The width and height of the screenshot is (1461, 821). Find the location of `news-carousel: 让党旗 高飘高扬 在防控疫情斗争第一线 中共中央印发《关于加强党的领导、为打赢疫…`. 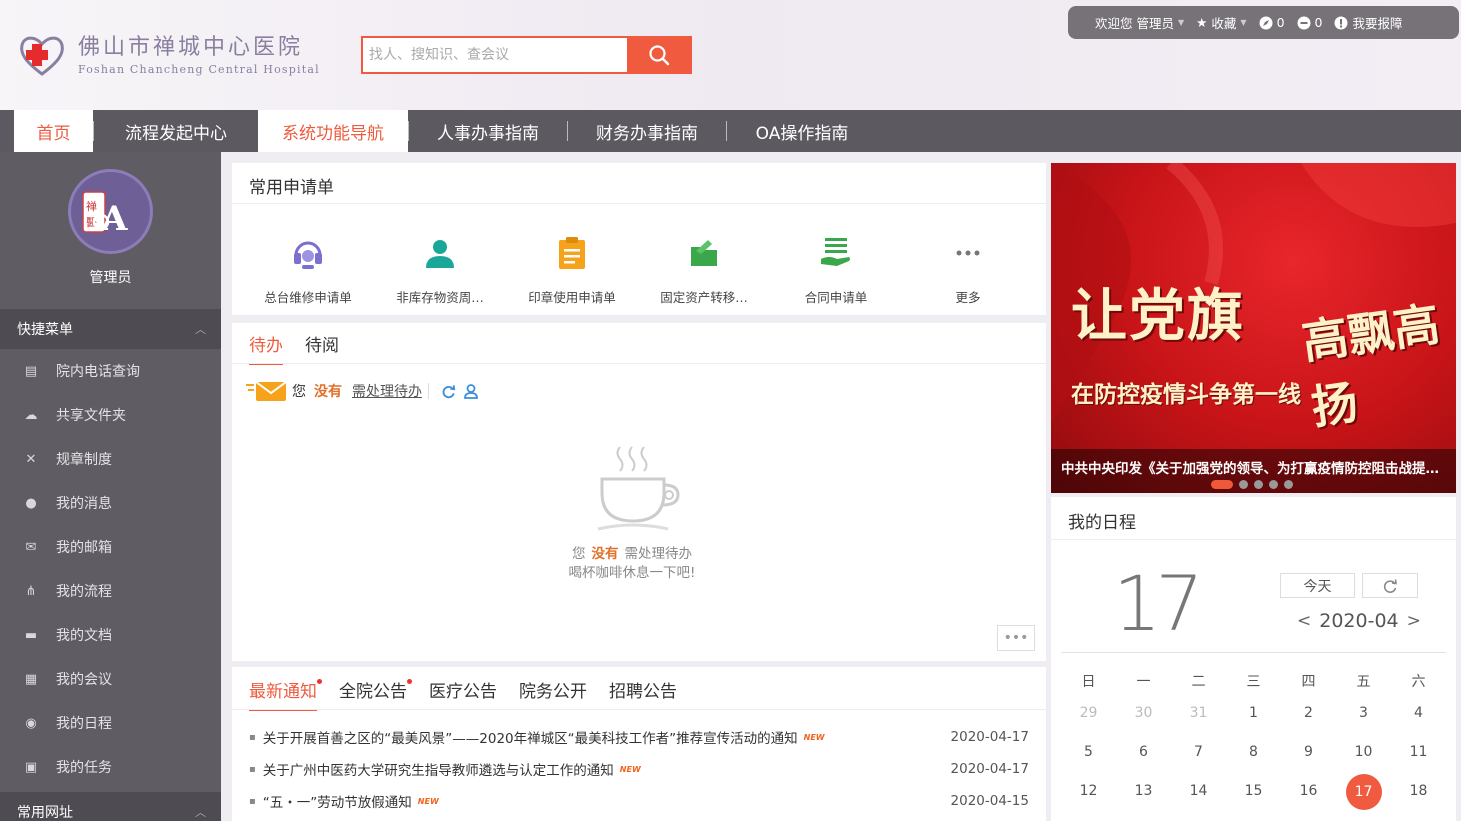

news-carousel: 让党旗 高飘高扬 在防控疫情斗争第一线 中共中央印发《关于加强党的领导、为打赢疫… is located at coordinates (1253, 328).